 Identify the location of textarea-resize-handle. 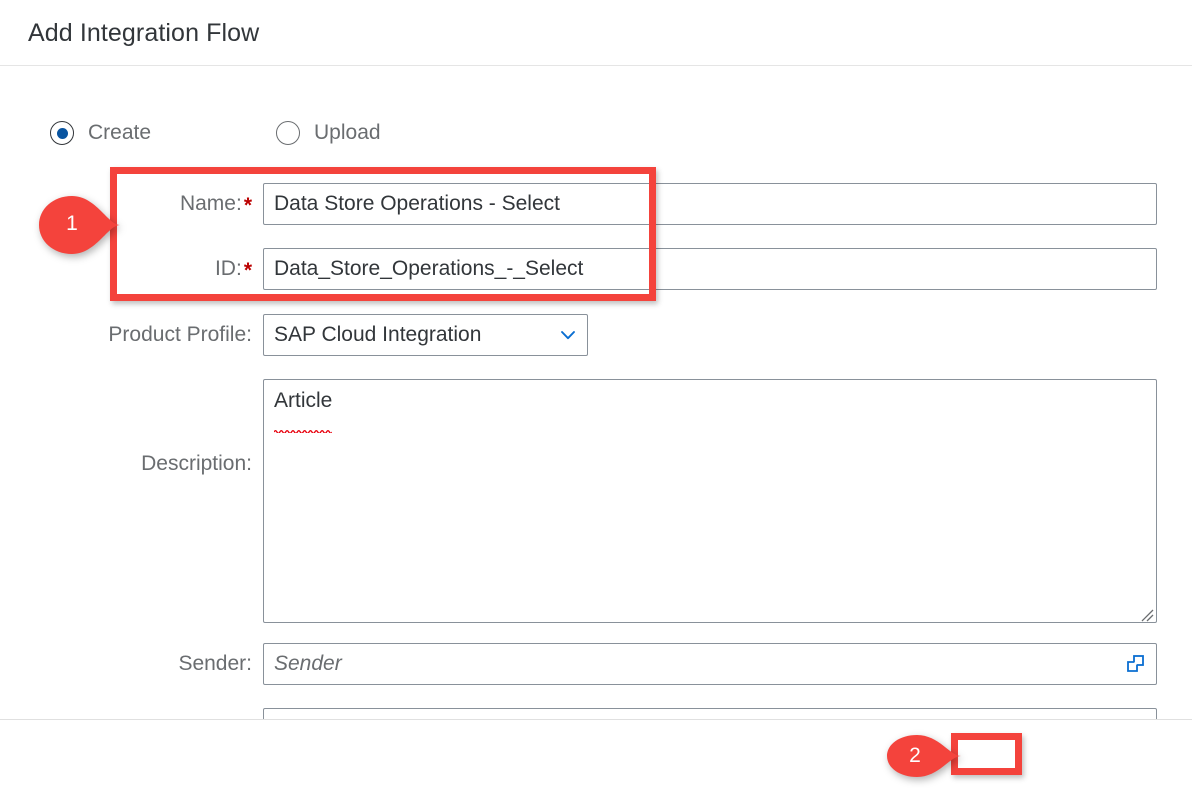
(1146, 613).